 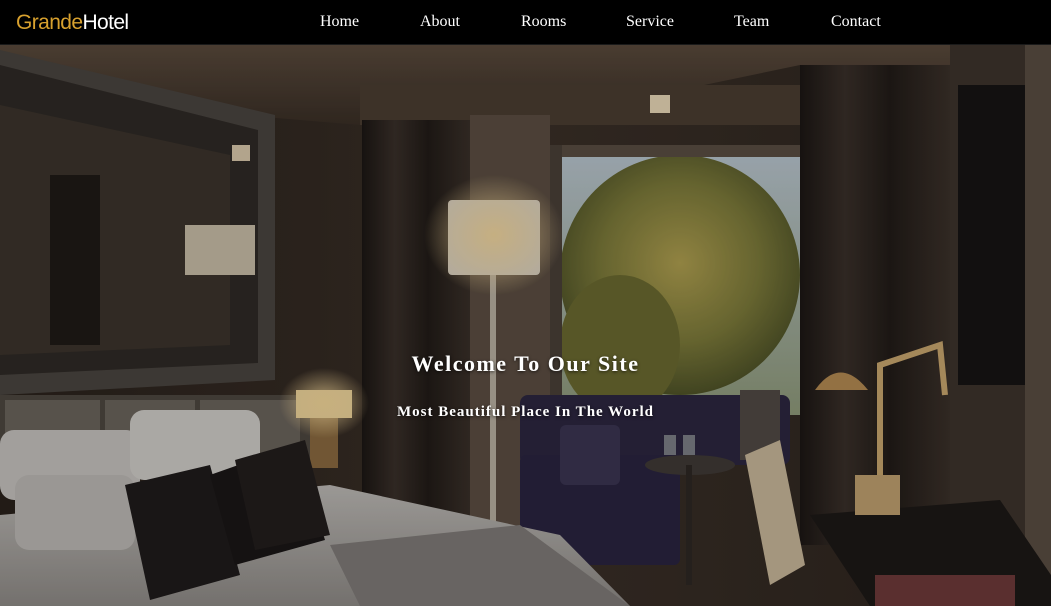 What do you see at coordinates (856, 22) in the screenshot?
I see `nav-link-contact: Contact` at bounding box center [856, 22].